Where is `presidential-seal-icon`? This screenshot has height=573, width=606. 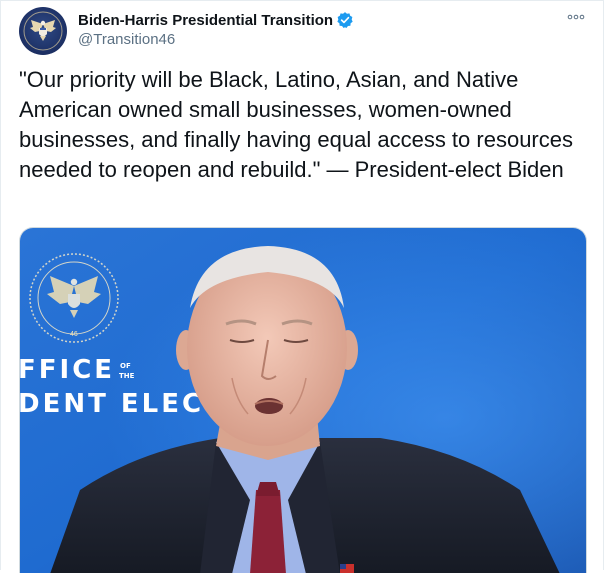 presidential-seal-icon is located at coordinates (43, 31).